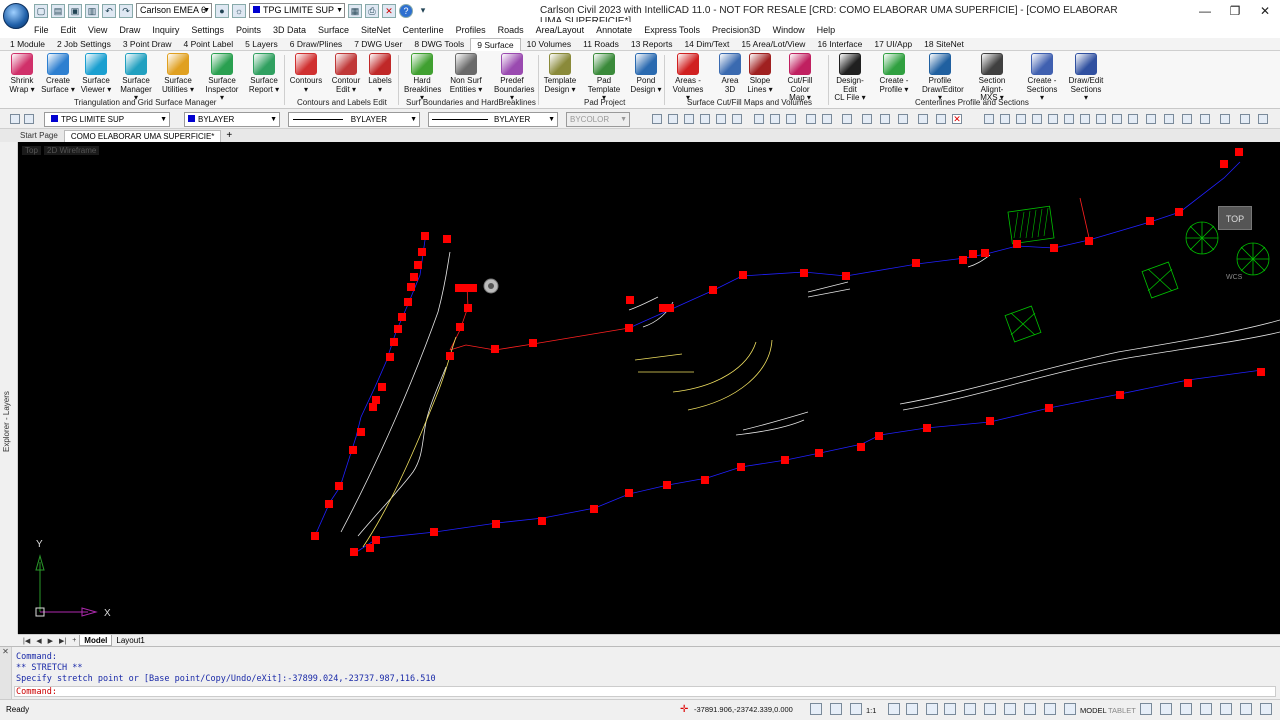  I want to click on menu-precision3d: Precision3D, so click(736, 30).